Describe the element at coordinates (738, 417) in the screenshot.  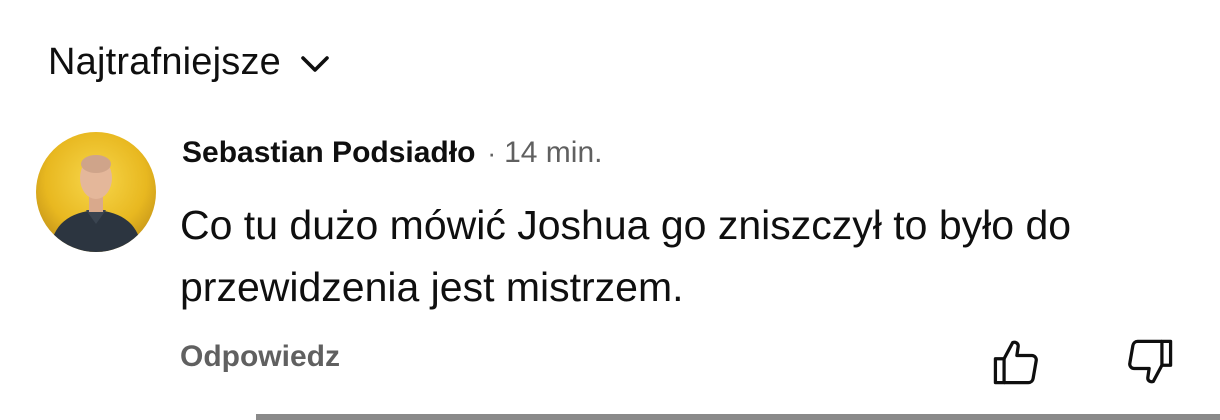
I see `divider-bar` at that location.